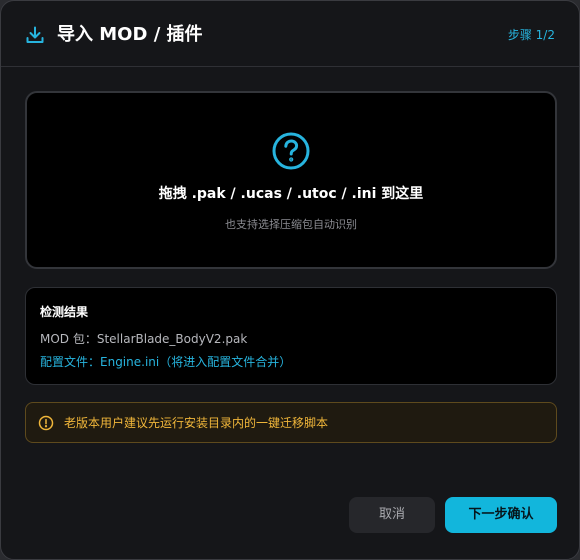  Describe the element at coordinates (64, 312) in the screenshot. I see `result-title: 检测结果` at that location.